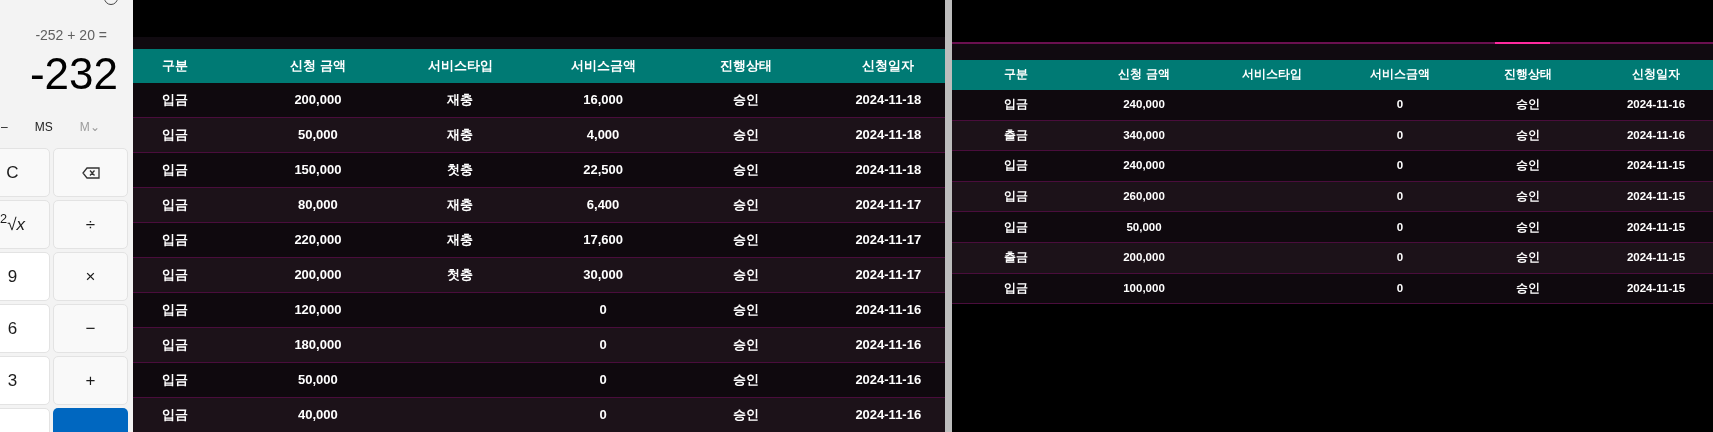  I want to click on calculator-key: $^{2}$√x, so click(25, 224).